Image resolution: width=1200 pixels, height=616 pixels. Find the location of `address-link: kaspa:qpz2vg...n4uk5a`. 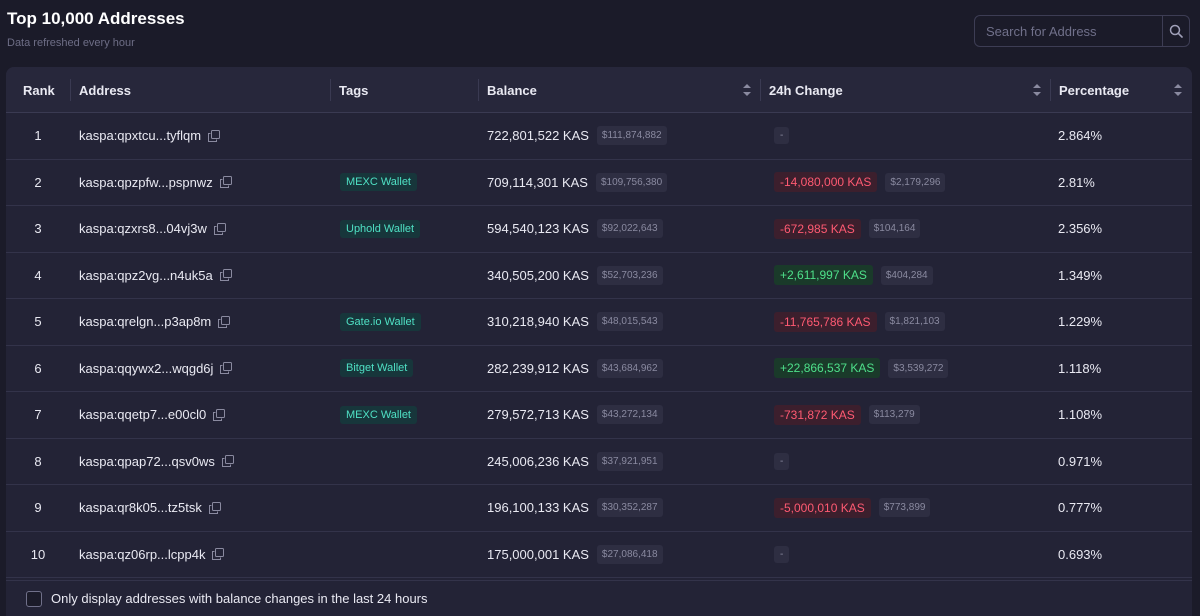

address-link: kaspa:qpz2vg...n4uk5a is located at coordinates (146, 275).